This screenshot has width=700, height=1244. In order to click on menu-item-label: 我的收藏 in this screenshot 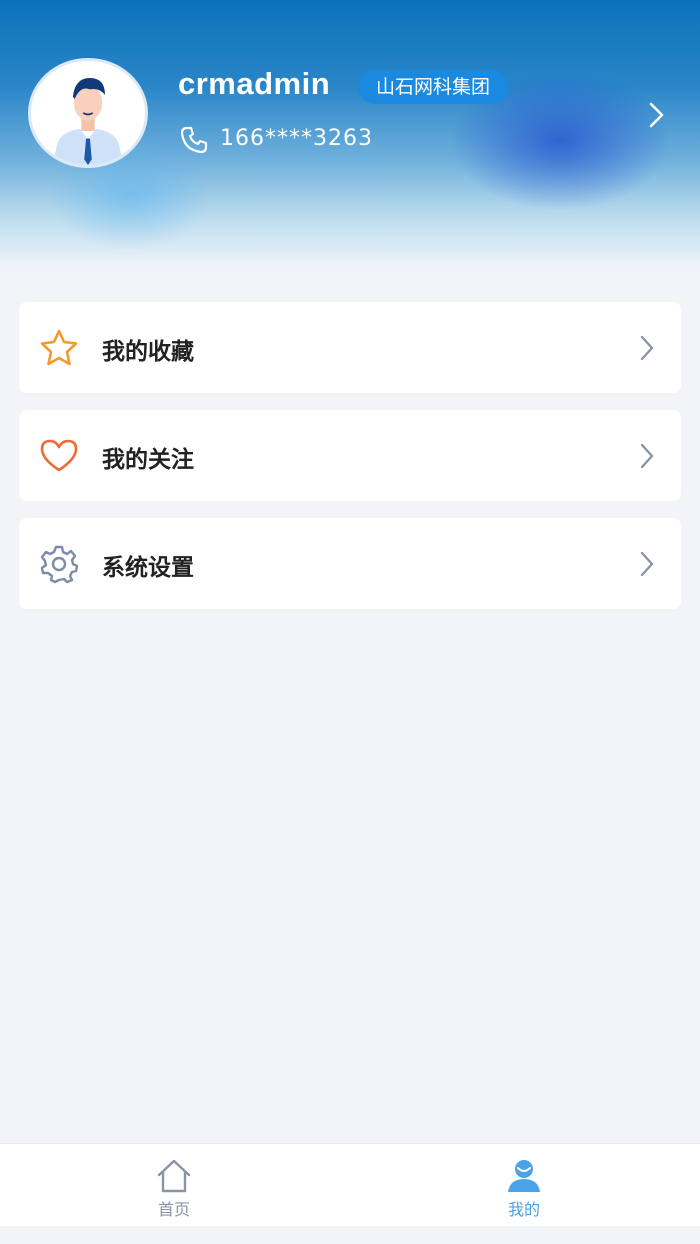, I will do `click(148, 352)`.